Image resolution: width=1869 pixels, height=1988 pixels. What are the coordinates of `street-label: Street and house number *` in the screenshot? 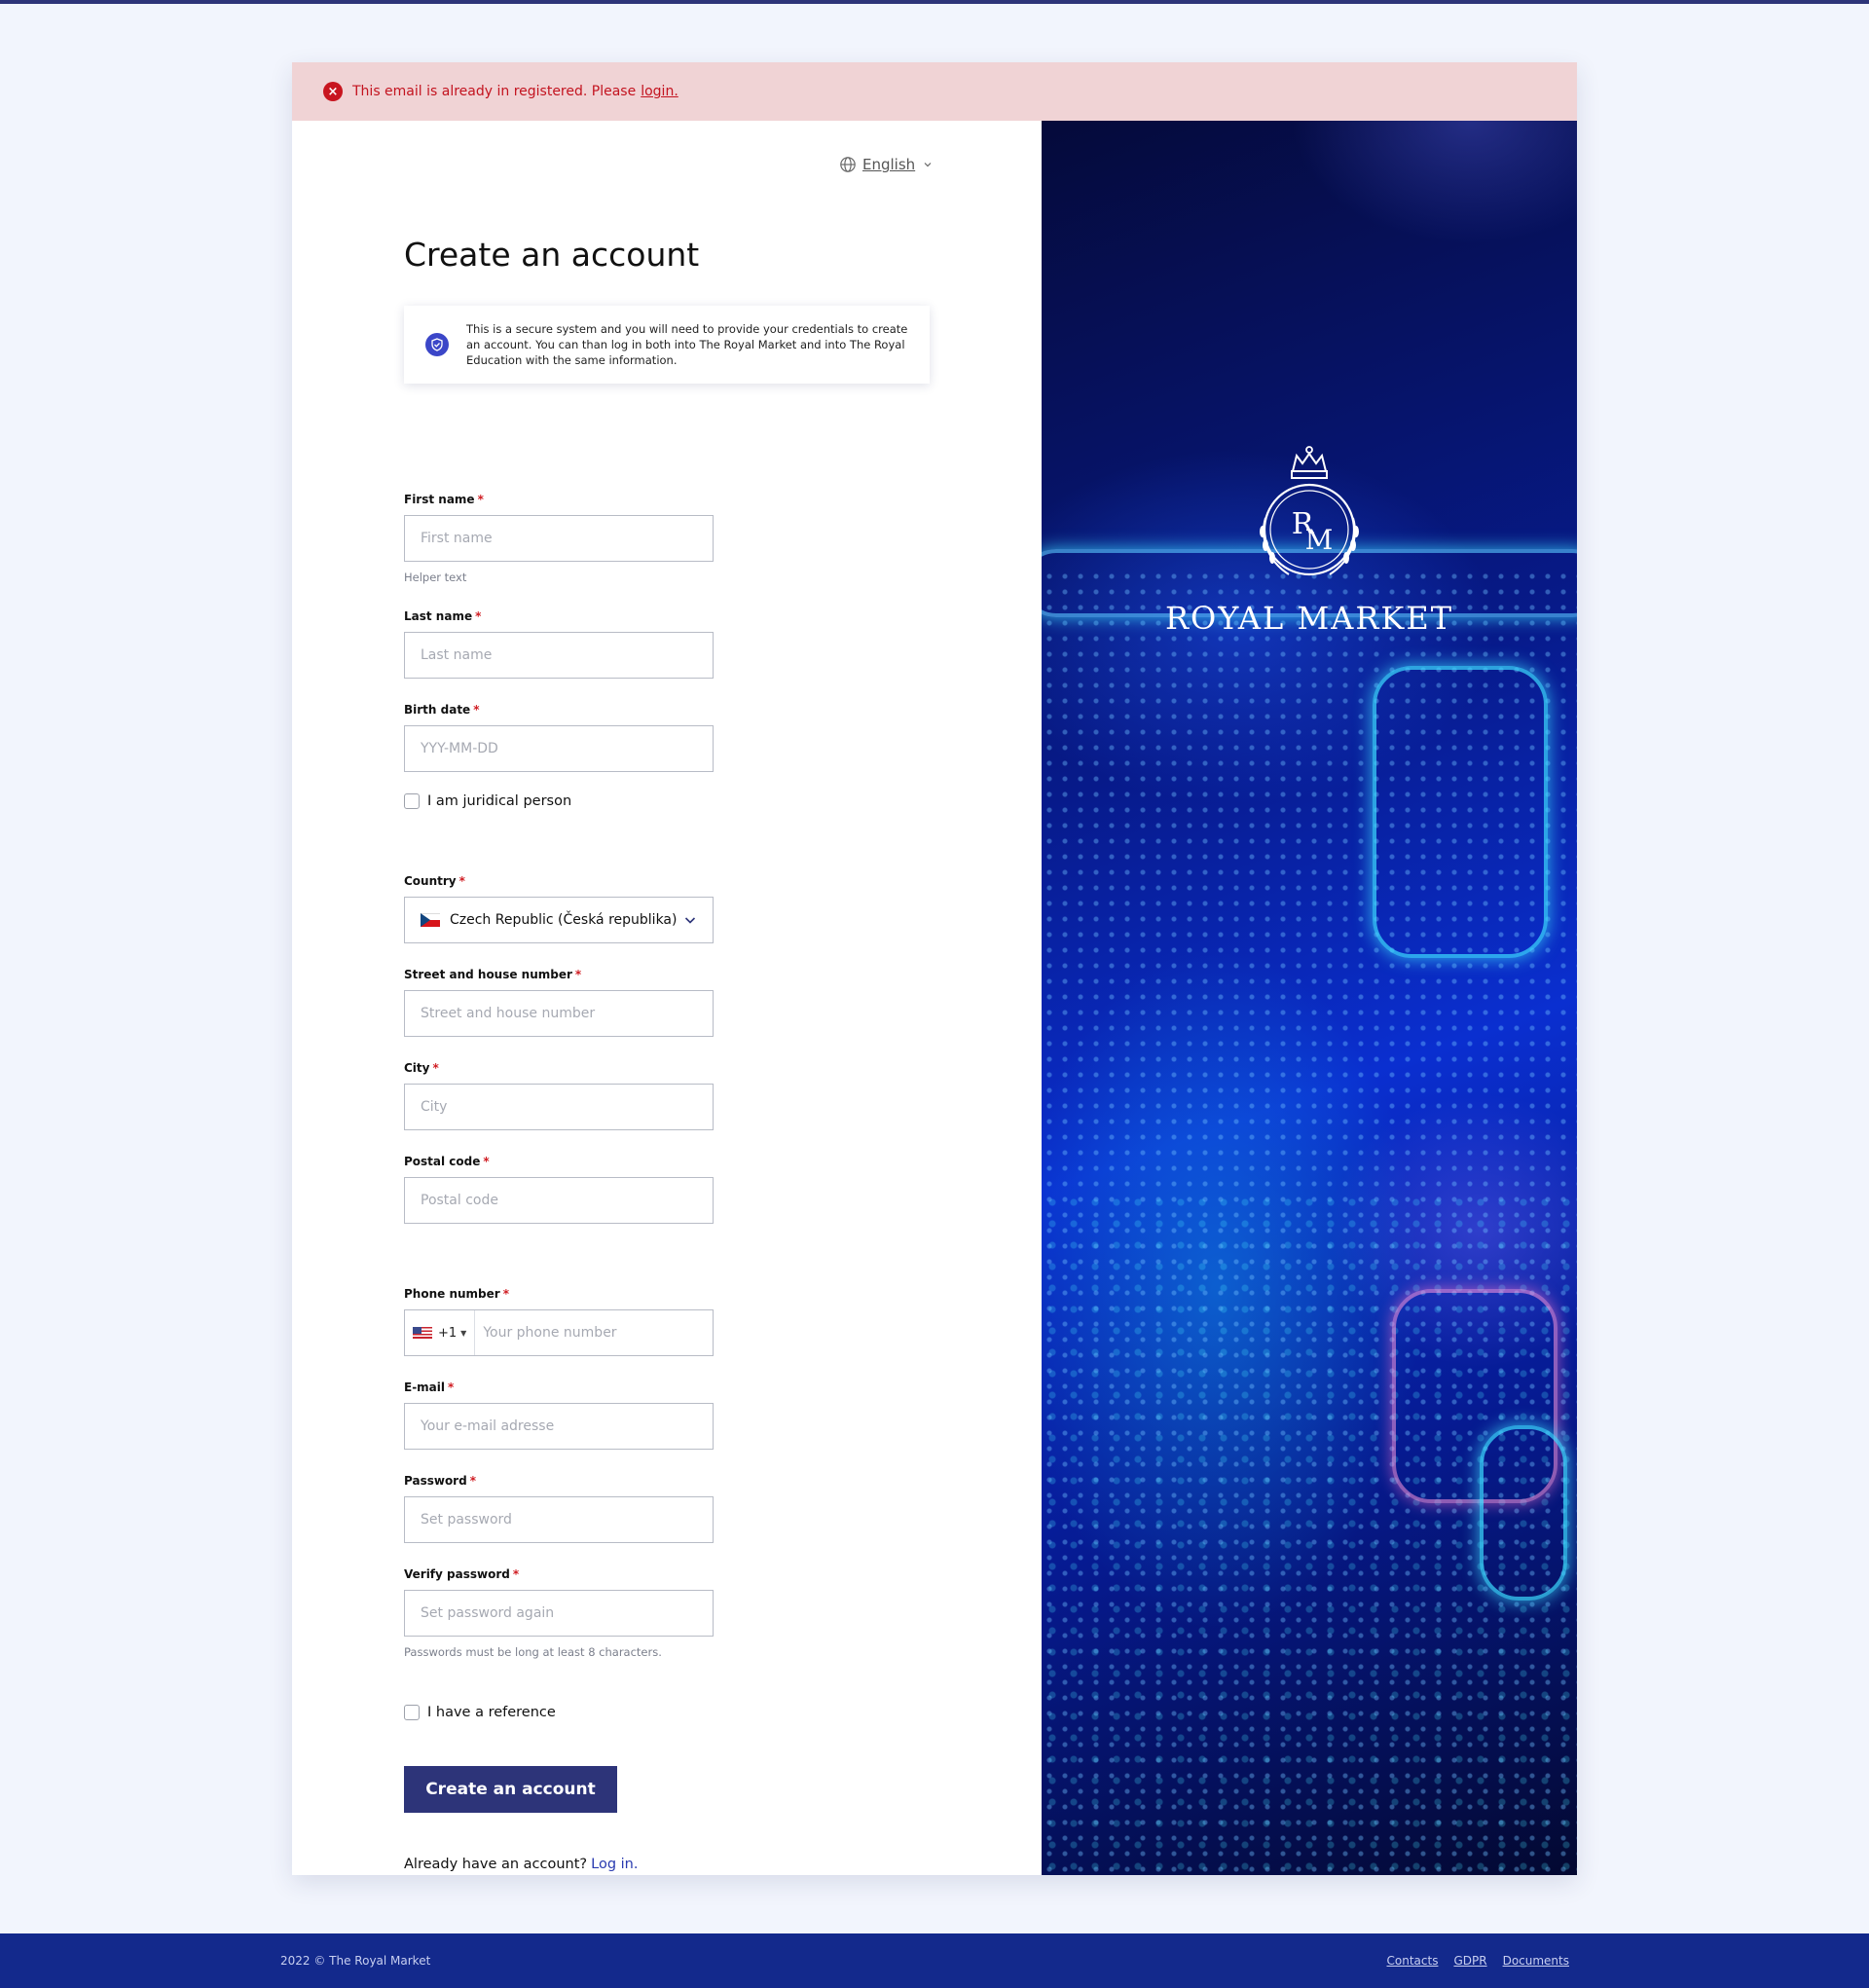 It's located at (493, 974).